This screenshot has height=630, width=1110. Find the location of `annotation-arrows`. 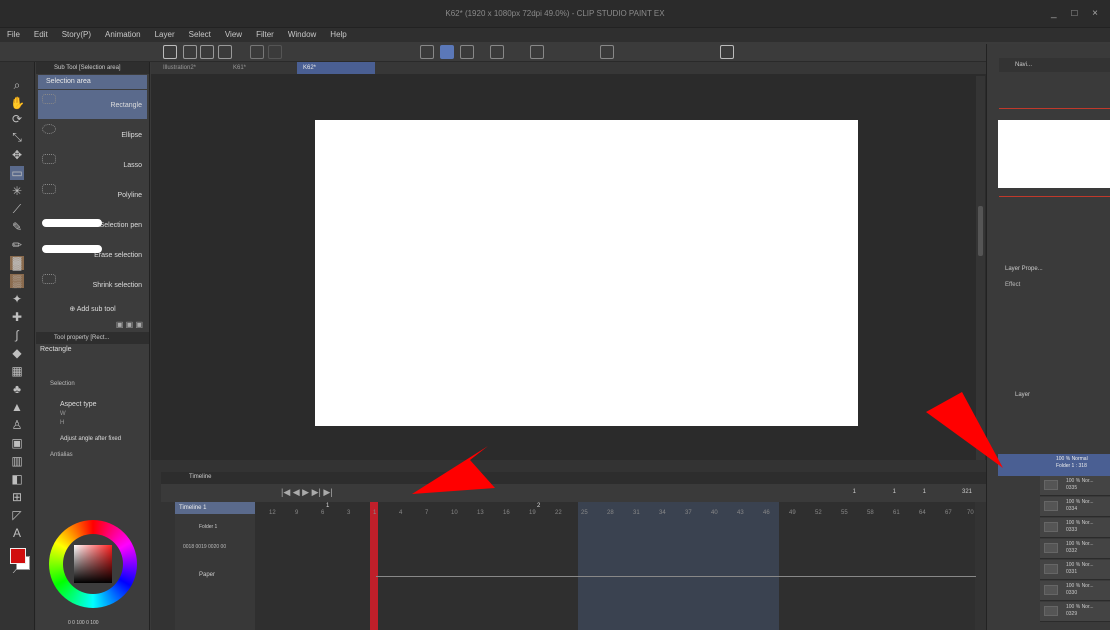

annotation-arrows is located at coordinates (707, 443).